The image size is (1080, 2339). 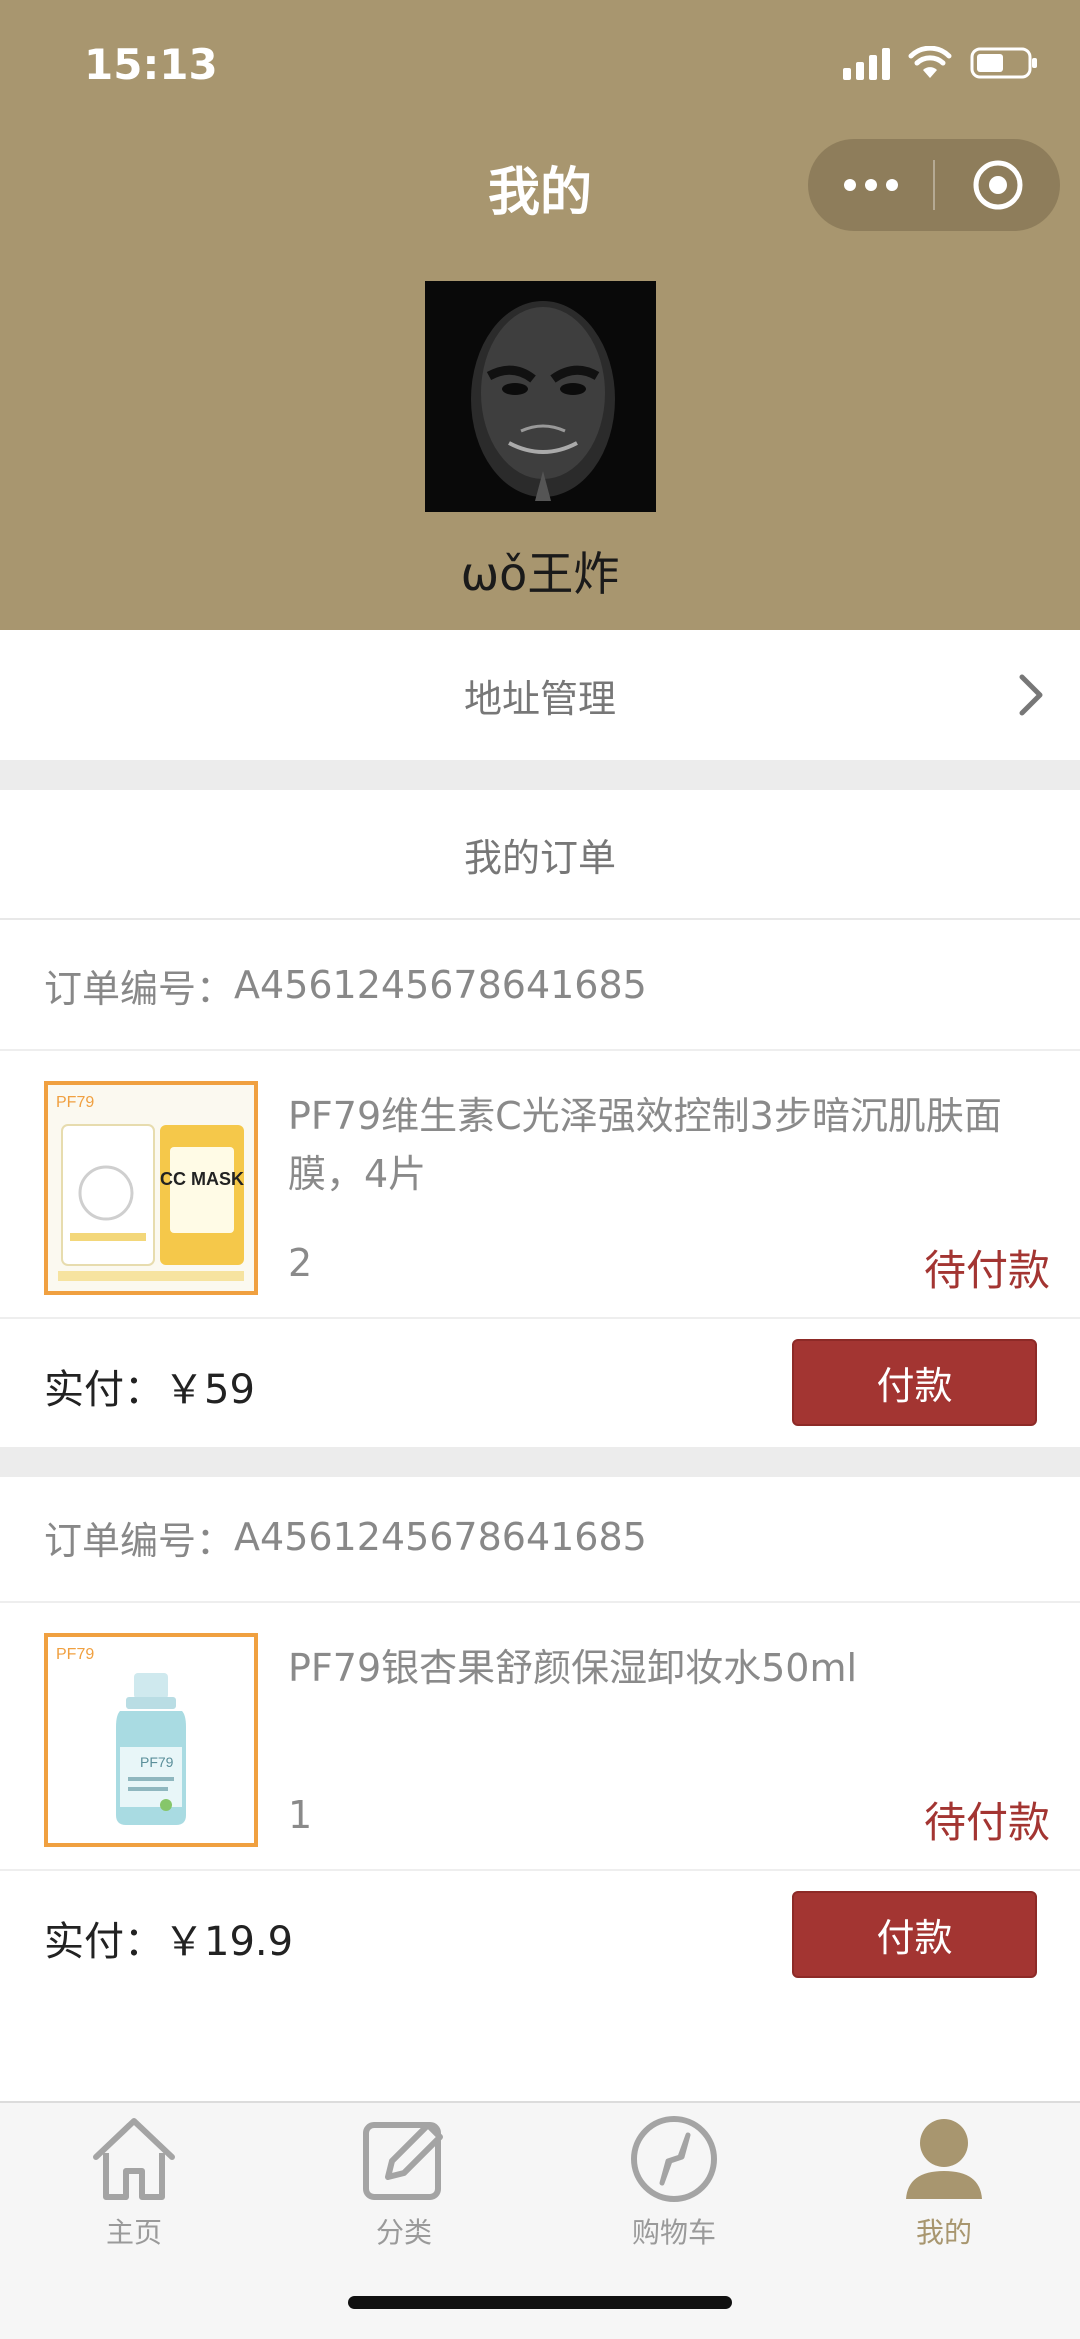 I want to click on order-item: PF79 PF79 PF79银杏果舒颜保湿卸妆水50ml 1 待付款, so click(x=540, y=1737).